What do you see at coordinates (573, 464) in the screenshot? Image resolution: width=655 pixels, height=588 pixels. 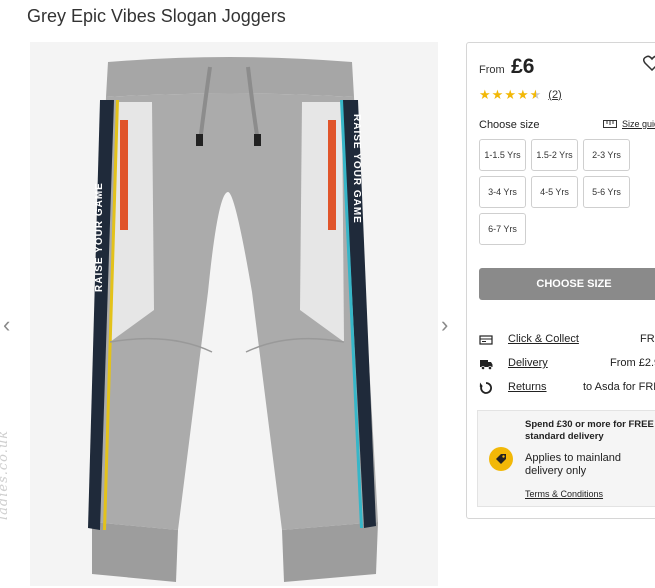 I see `promo-body: Applies to mainland delivery only` at bounding box center [573, 464].